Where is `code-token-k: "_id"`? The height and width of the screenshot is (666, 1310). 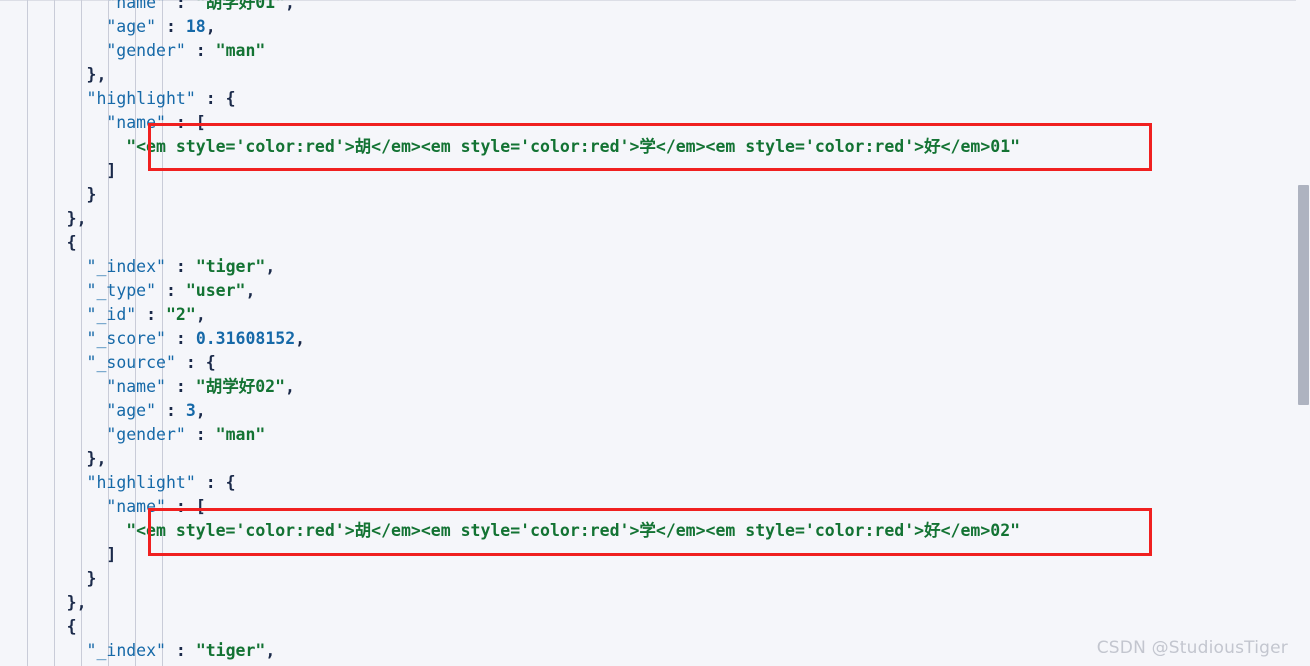
code-token-k: "_id" is located at coordinates (111, 314).